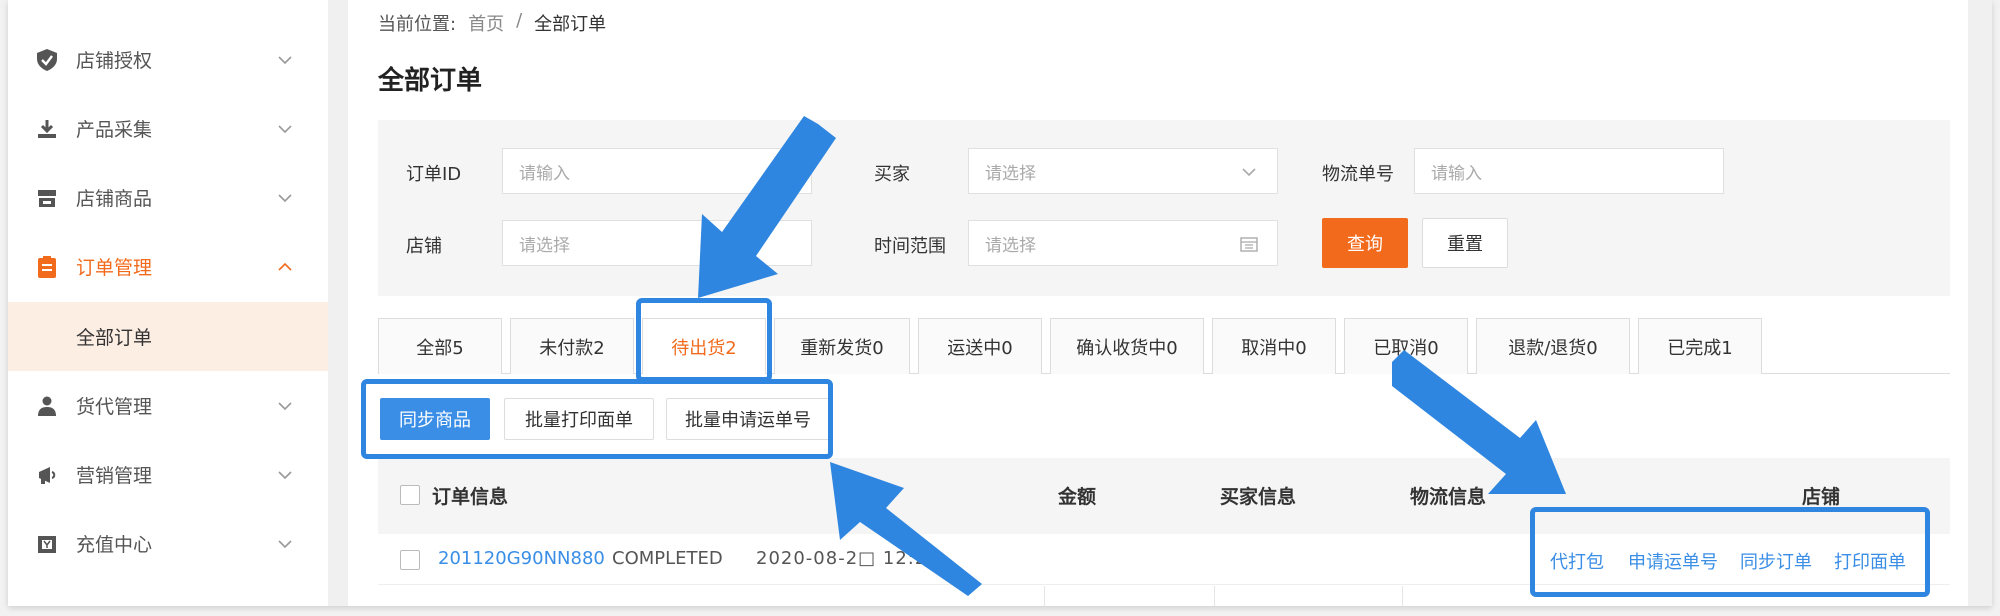  What do you see at coordinates (1164, 496) in the screenshot?
I see `table-header: 订单信息 金额 买家信息 物流信息 店铺` at bounding box center [1164, 496].